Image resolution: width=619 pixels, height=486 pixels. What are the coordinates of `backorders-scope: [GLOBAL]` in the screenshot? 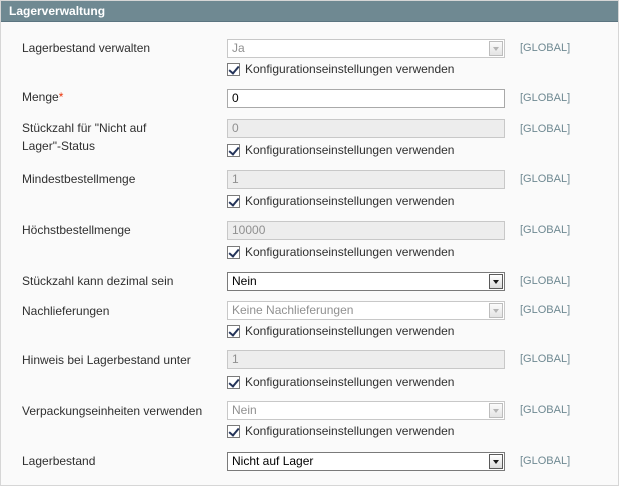 It's located at (545, 310).